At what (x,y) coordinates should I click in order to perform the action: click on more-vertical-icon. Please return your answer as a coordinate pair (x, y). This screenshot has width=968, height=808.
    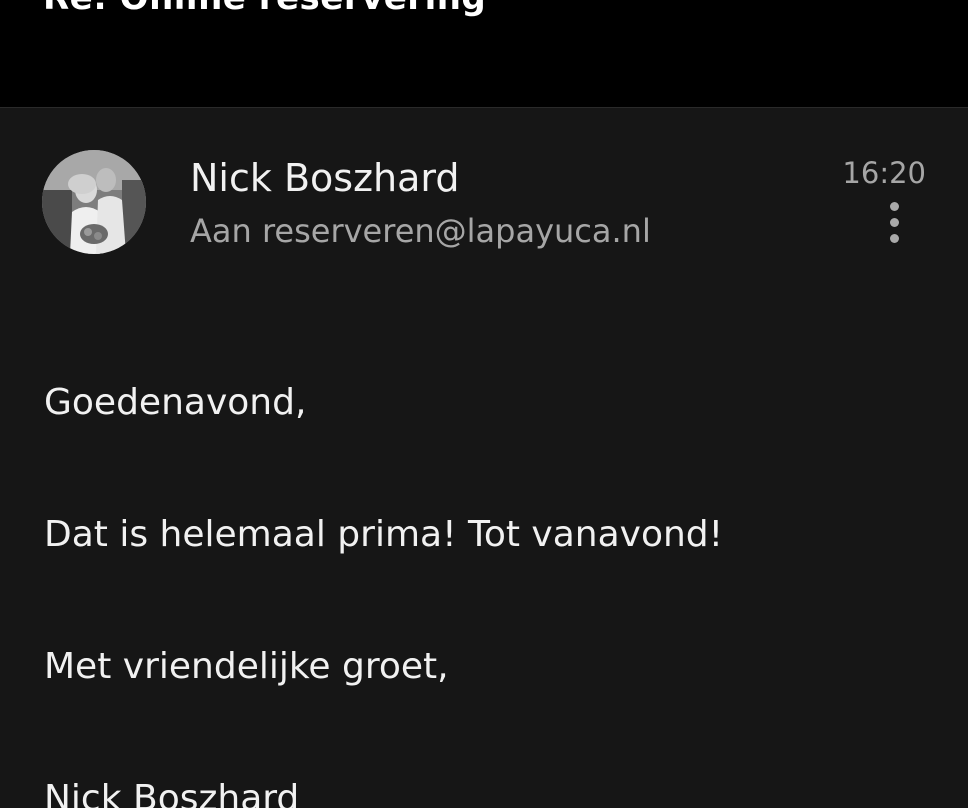
    Looking at the image, I should click on (895, 227).